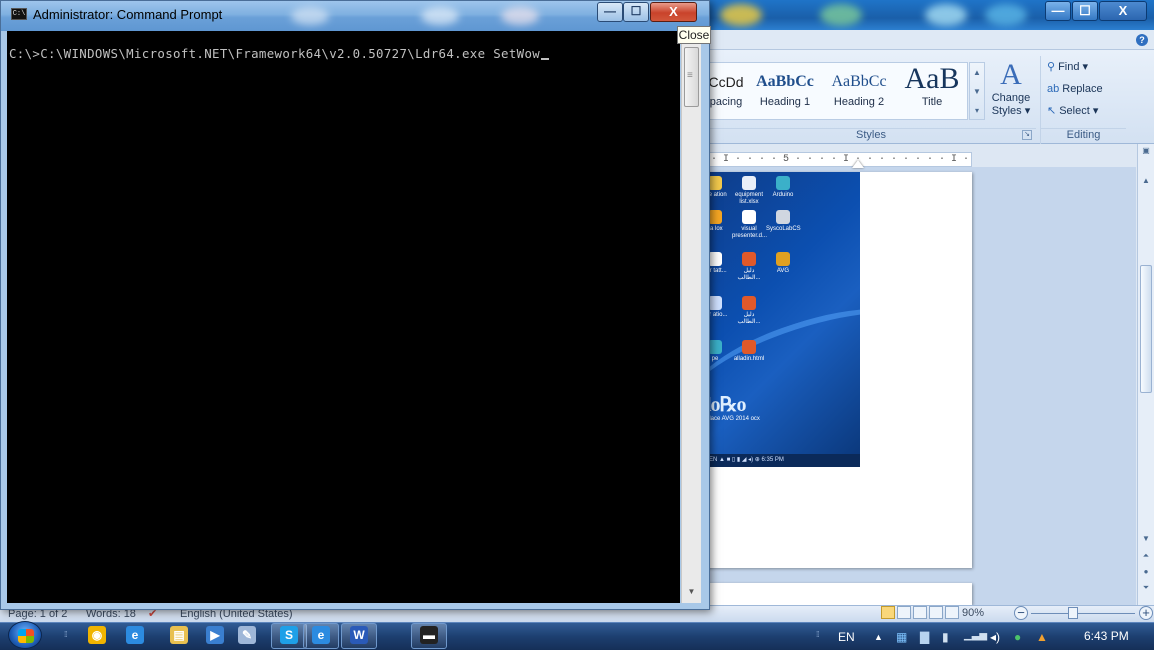 The height and width of the screenshot is (650, 1154). Describe the element at coordinates (1079, 111) in the screenshot. I see `select-label: Select ▾` at that location.